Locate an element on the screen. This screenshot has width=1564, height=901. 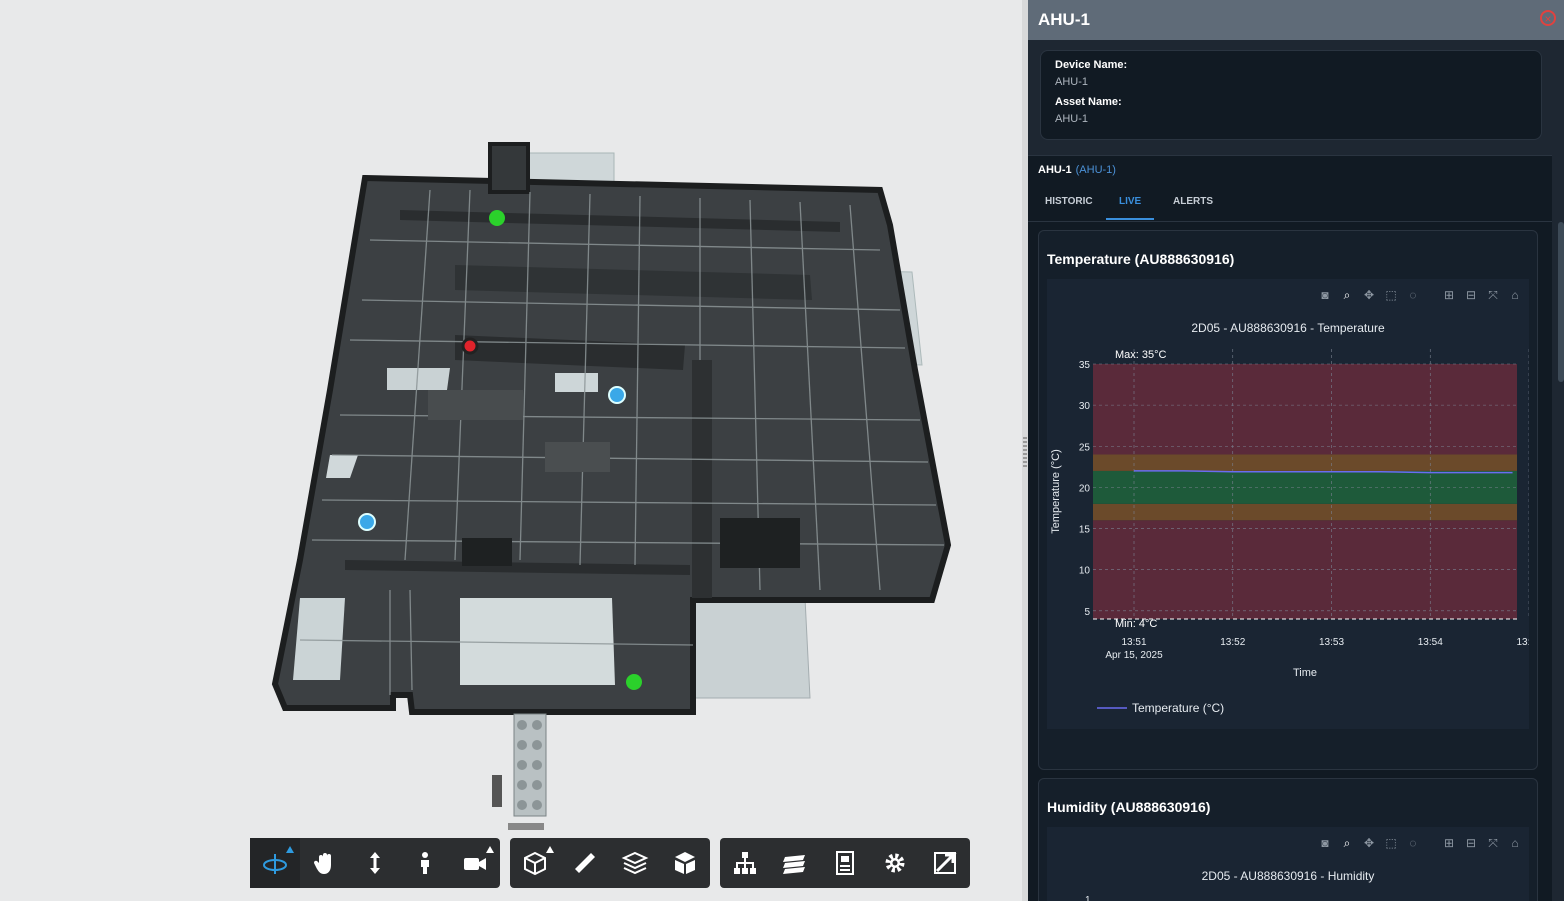
model-browser-icon is located at coordinates (685, 863).